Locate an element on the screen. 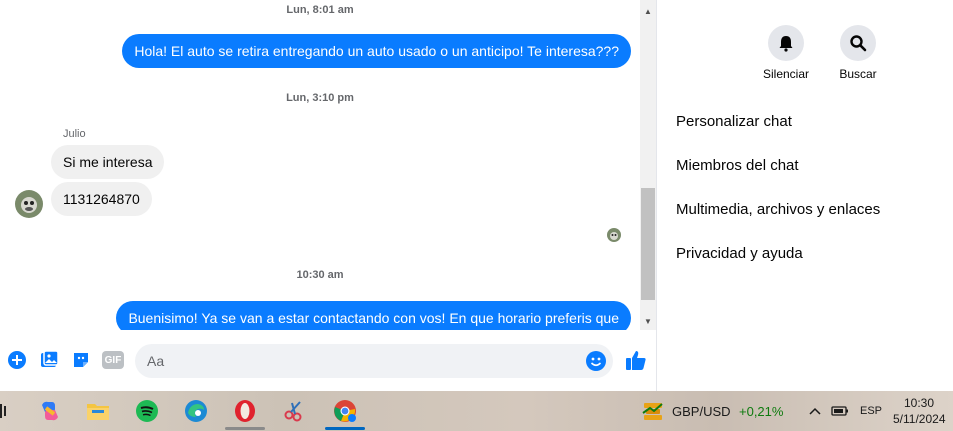 This screenshot has height=431, width=953. search-icon is located at coordinates (858, 43).